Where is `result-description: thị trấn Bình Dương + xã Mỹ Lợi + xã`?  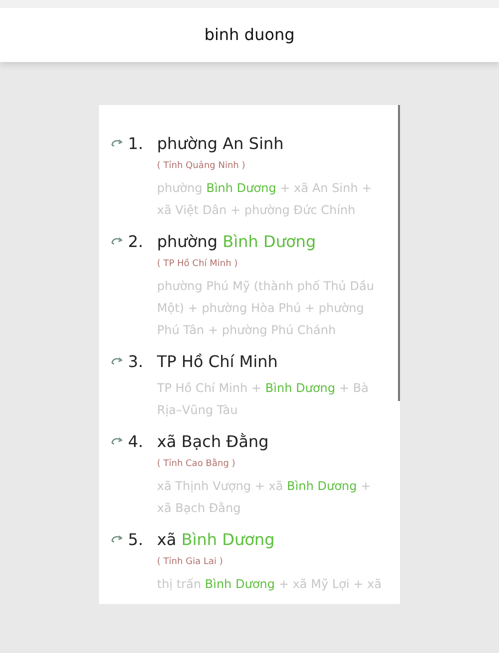
result-description: thị trấn Bình Dương + xã Mỹ Lợi + xã is located at coordinates (269, 584).